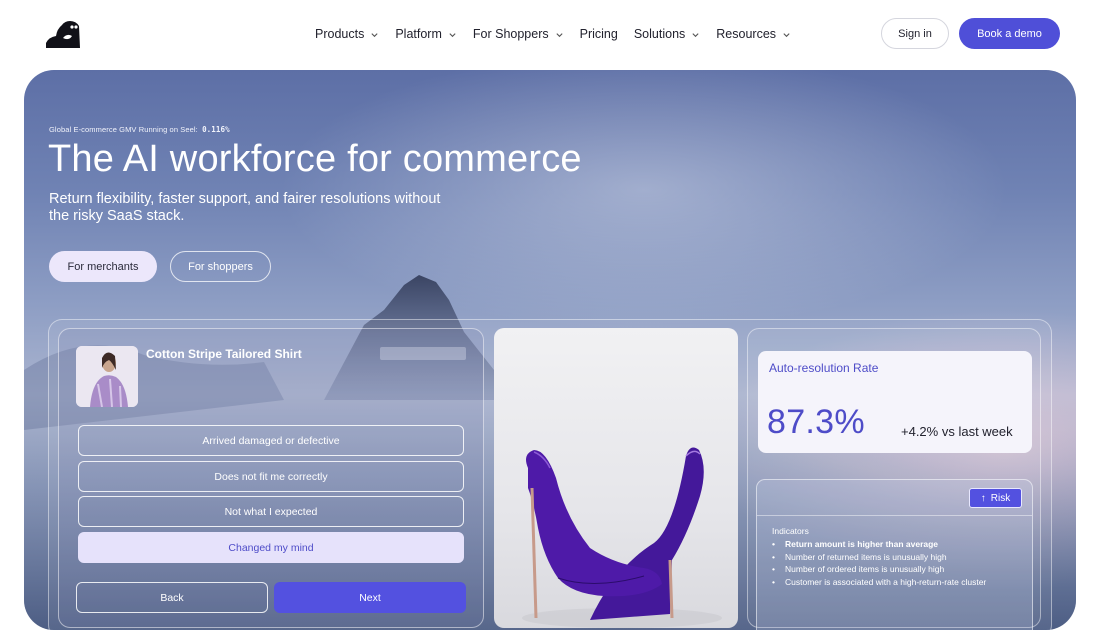  I want to click on nav-resources: Resources, so click(753, 34).